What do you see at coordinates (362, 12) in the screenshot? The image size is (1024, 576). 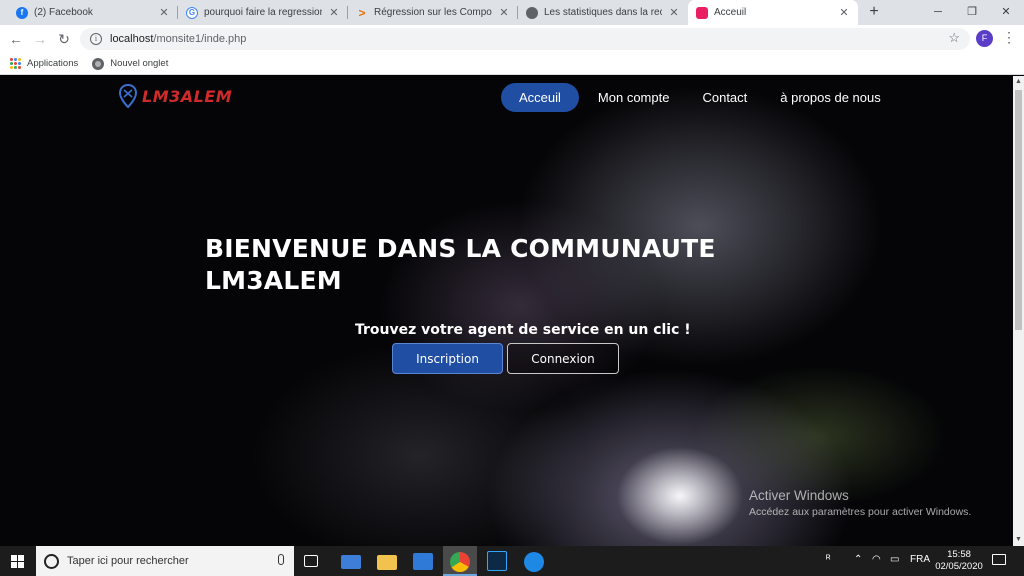 I see `chevron-right-icon: >` at bounding box center [362, 12].